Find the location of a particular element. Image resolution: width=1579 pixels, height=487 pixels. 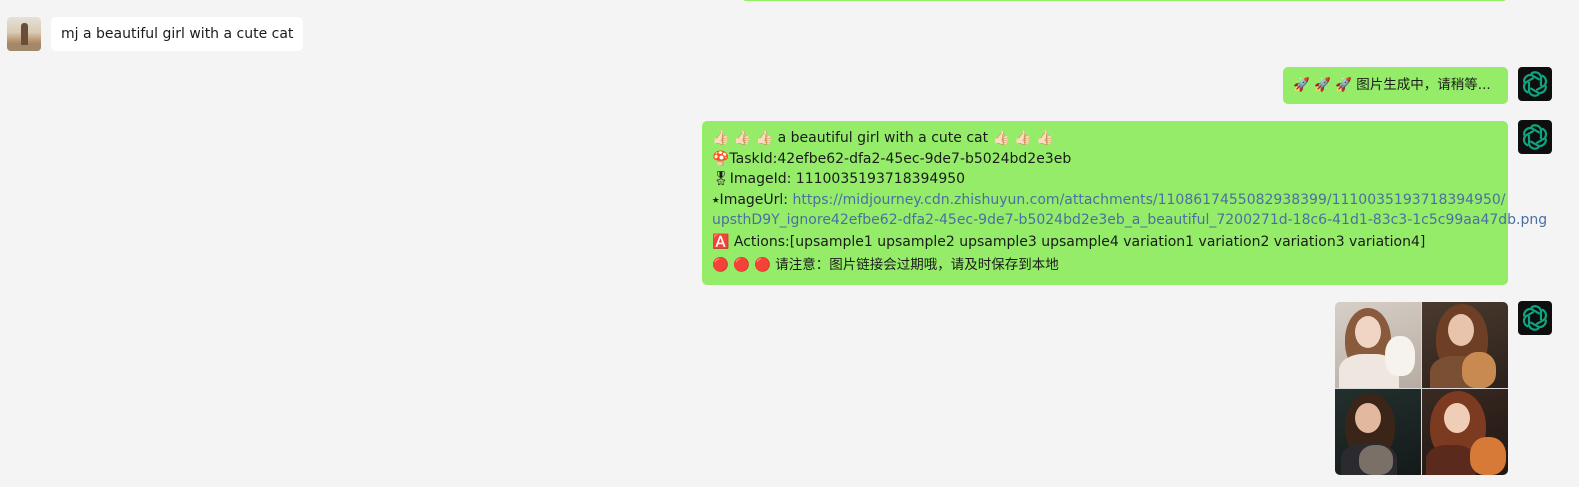

user-avatar is located at coordinates (24, 34).